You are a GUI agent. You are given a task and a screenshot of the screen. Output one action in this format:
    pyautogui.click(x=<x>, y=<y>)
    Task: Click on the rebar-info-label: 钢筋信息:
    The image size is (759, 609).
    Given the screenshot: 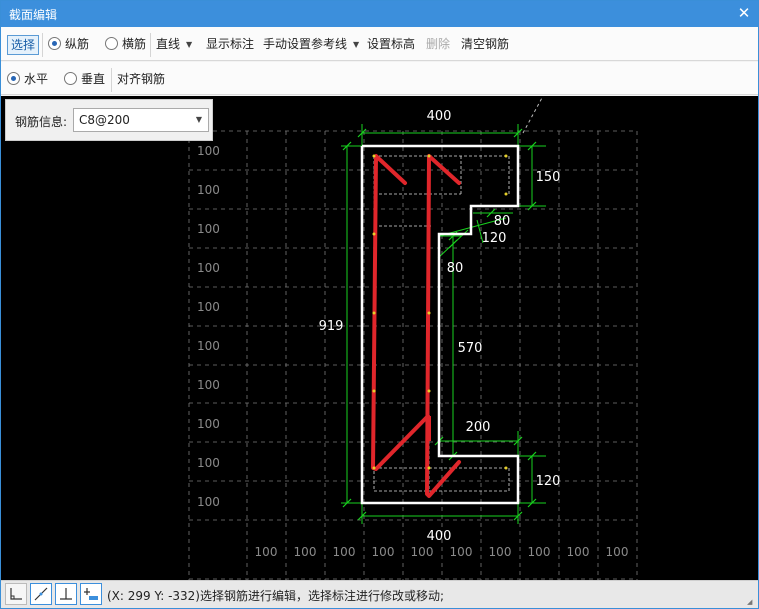 What is the action you would take?
    pyautogui.click(x=41, y=122)
    